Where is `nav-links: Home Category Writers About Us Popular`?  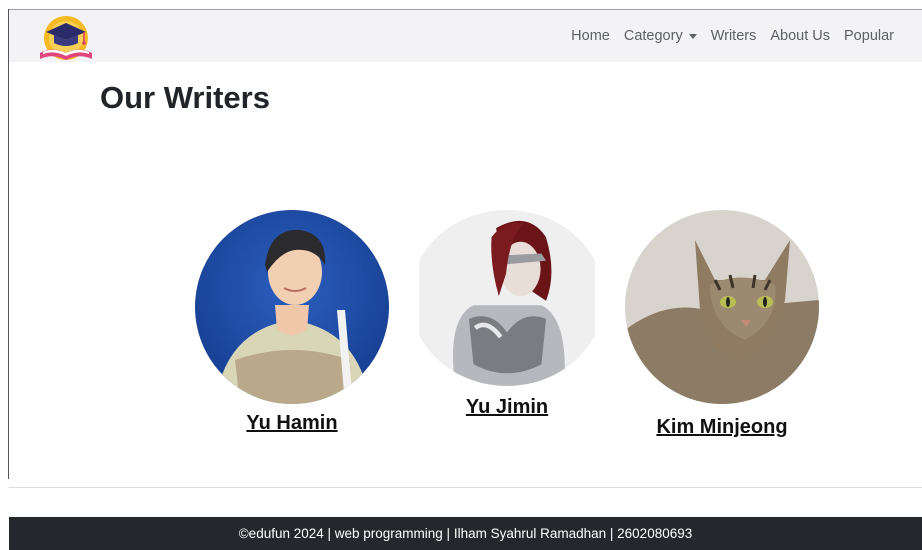 nav-links: Home Category Writers About Us Popular is located at coordinates (732, 36).